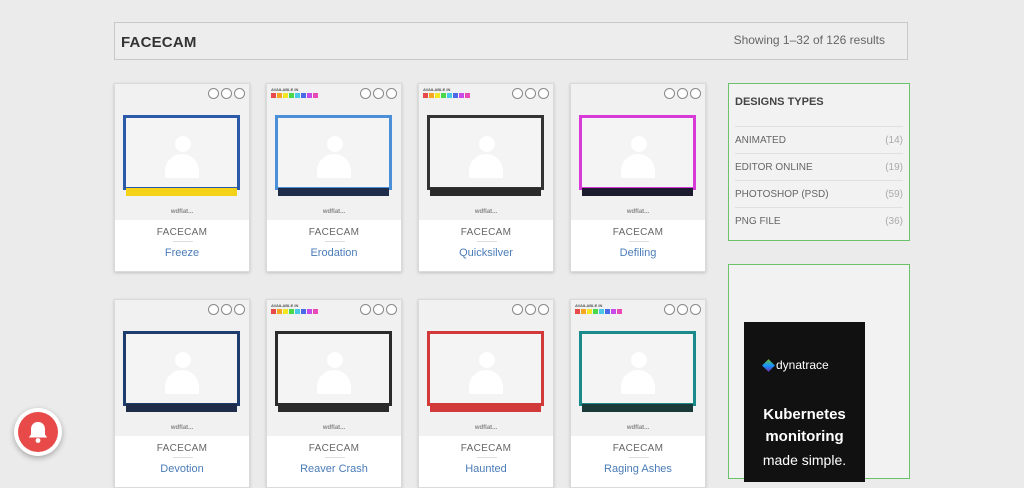 This screenshot has width=1024, height=488. Describe the element at coordinates (804, 460) in the screenshot. I see `ad-headline-3: made simple.` at that location.